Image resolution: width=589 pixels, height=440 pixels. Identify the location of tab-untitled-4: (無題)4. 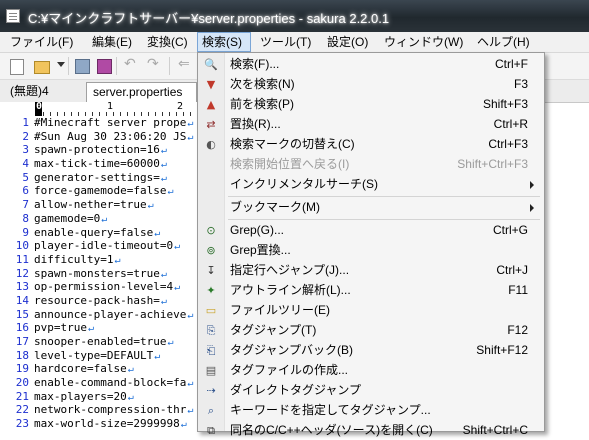
(29, 92).